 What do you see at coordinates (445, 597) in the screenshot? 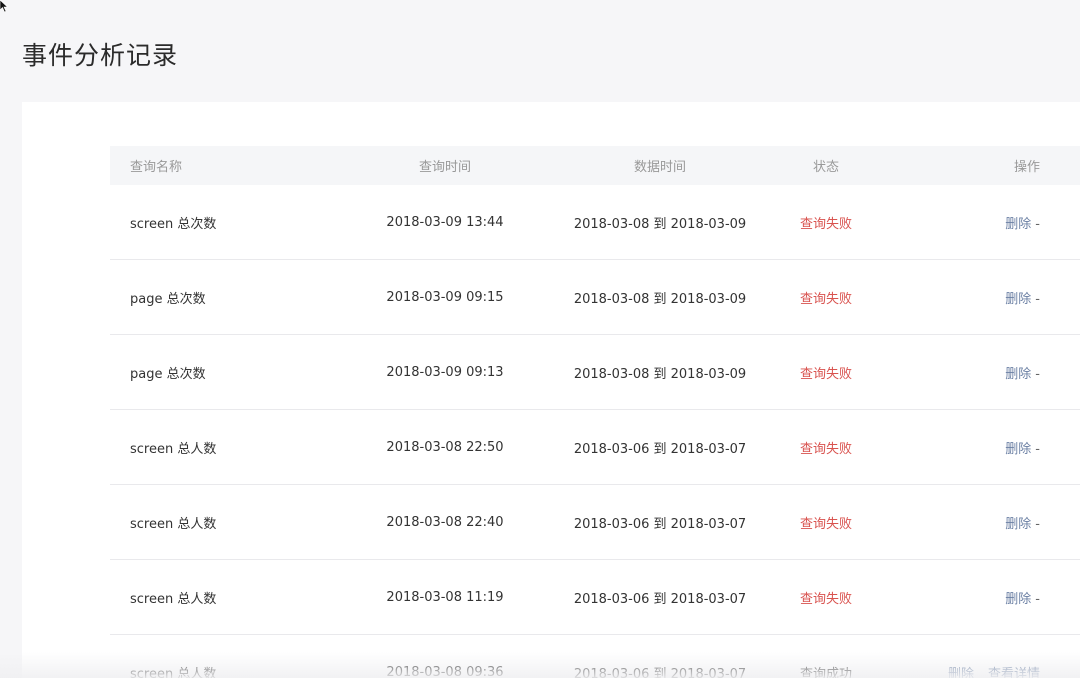
I see `cell-query-time: 2018-03-08 11:19` at bounding box center [445, 597].